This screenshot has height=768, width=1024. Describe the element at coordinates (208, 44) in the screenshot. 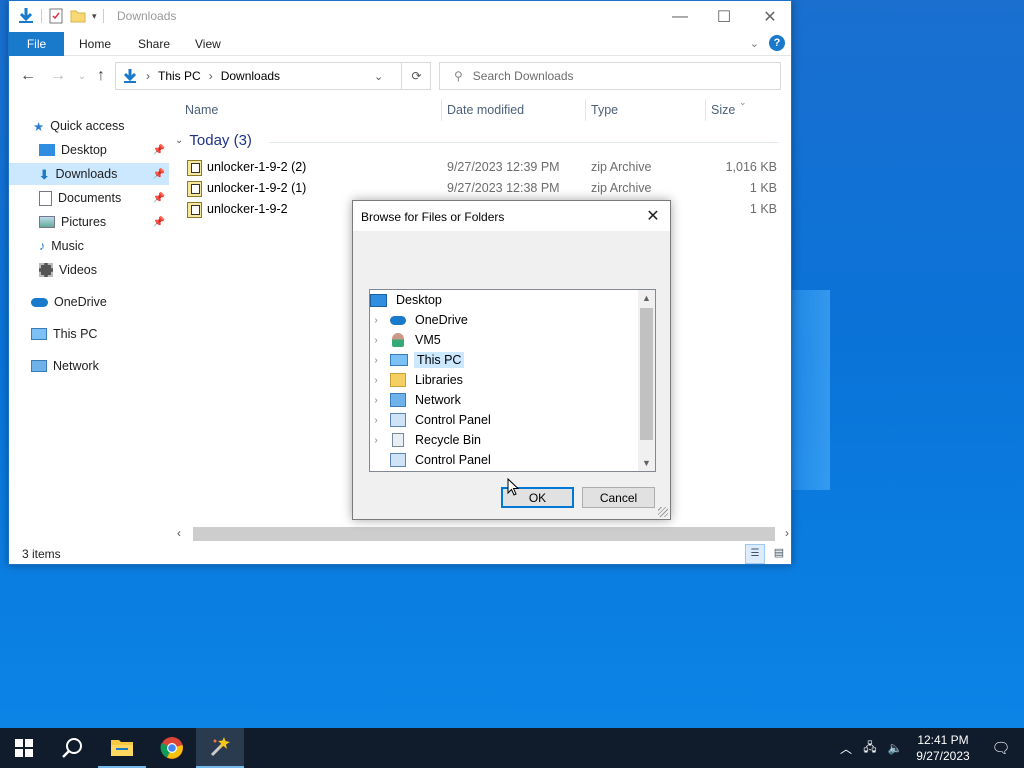

I see `tab-view: View` at that location.